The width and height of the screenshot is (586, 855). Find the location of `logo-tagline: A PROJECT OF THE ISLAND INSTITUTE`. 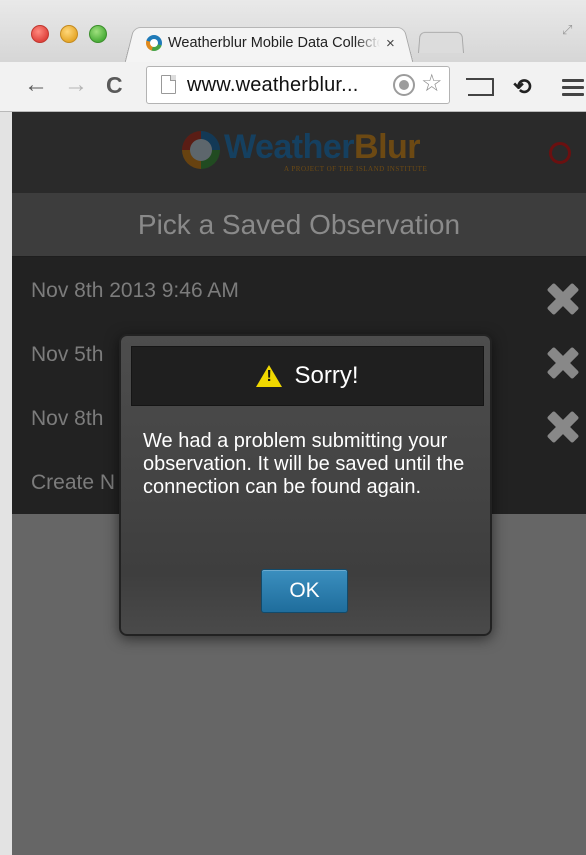

logo-tagline: A PROJECT OF THE ISLAND INSTITUTE is located at coordinates (356, 169).